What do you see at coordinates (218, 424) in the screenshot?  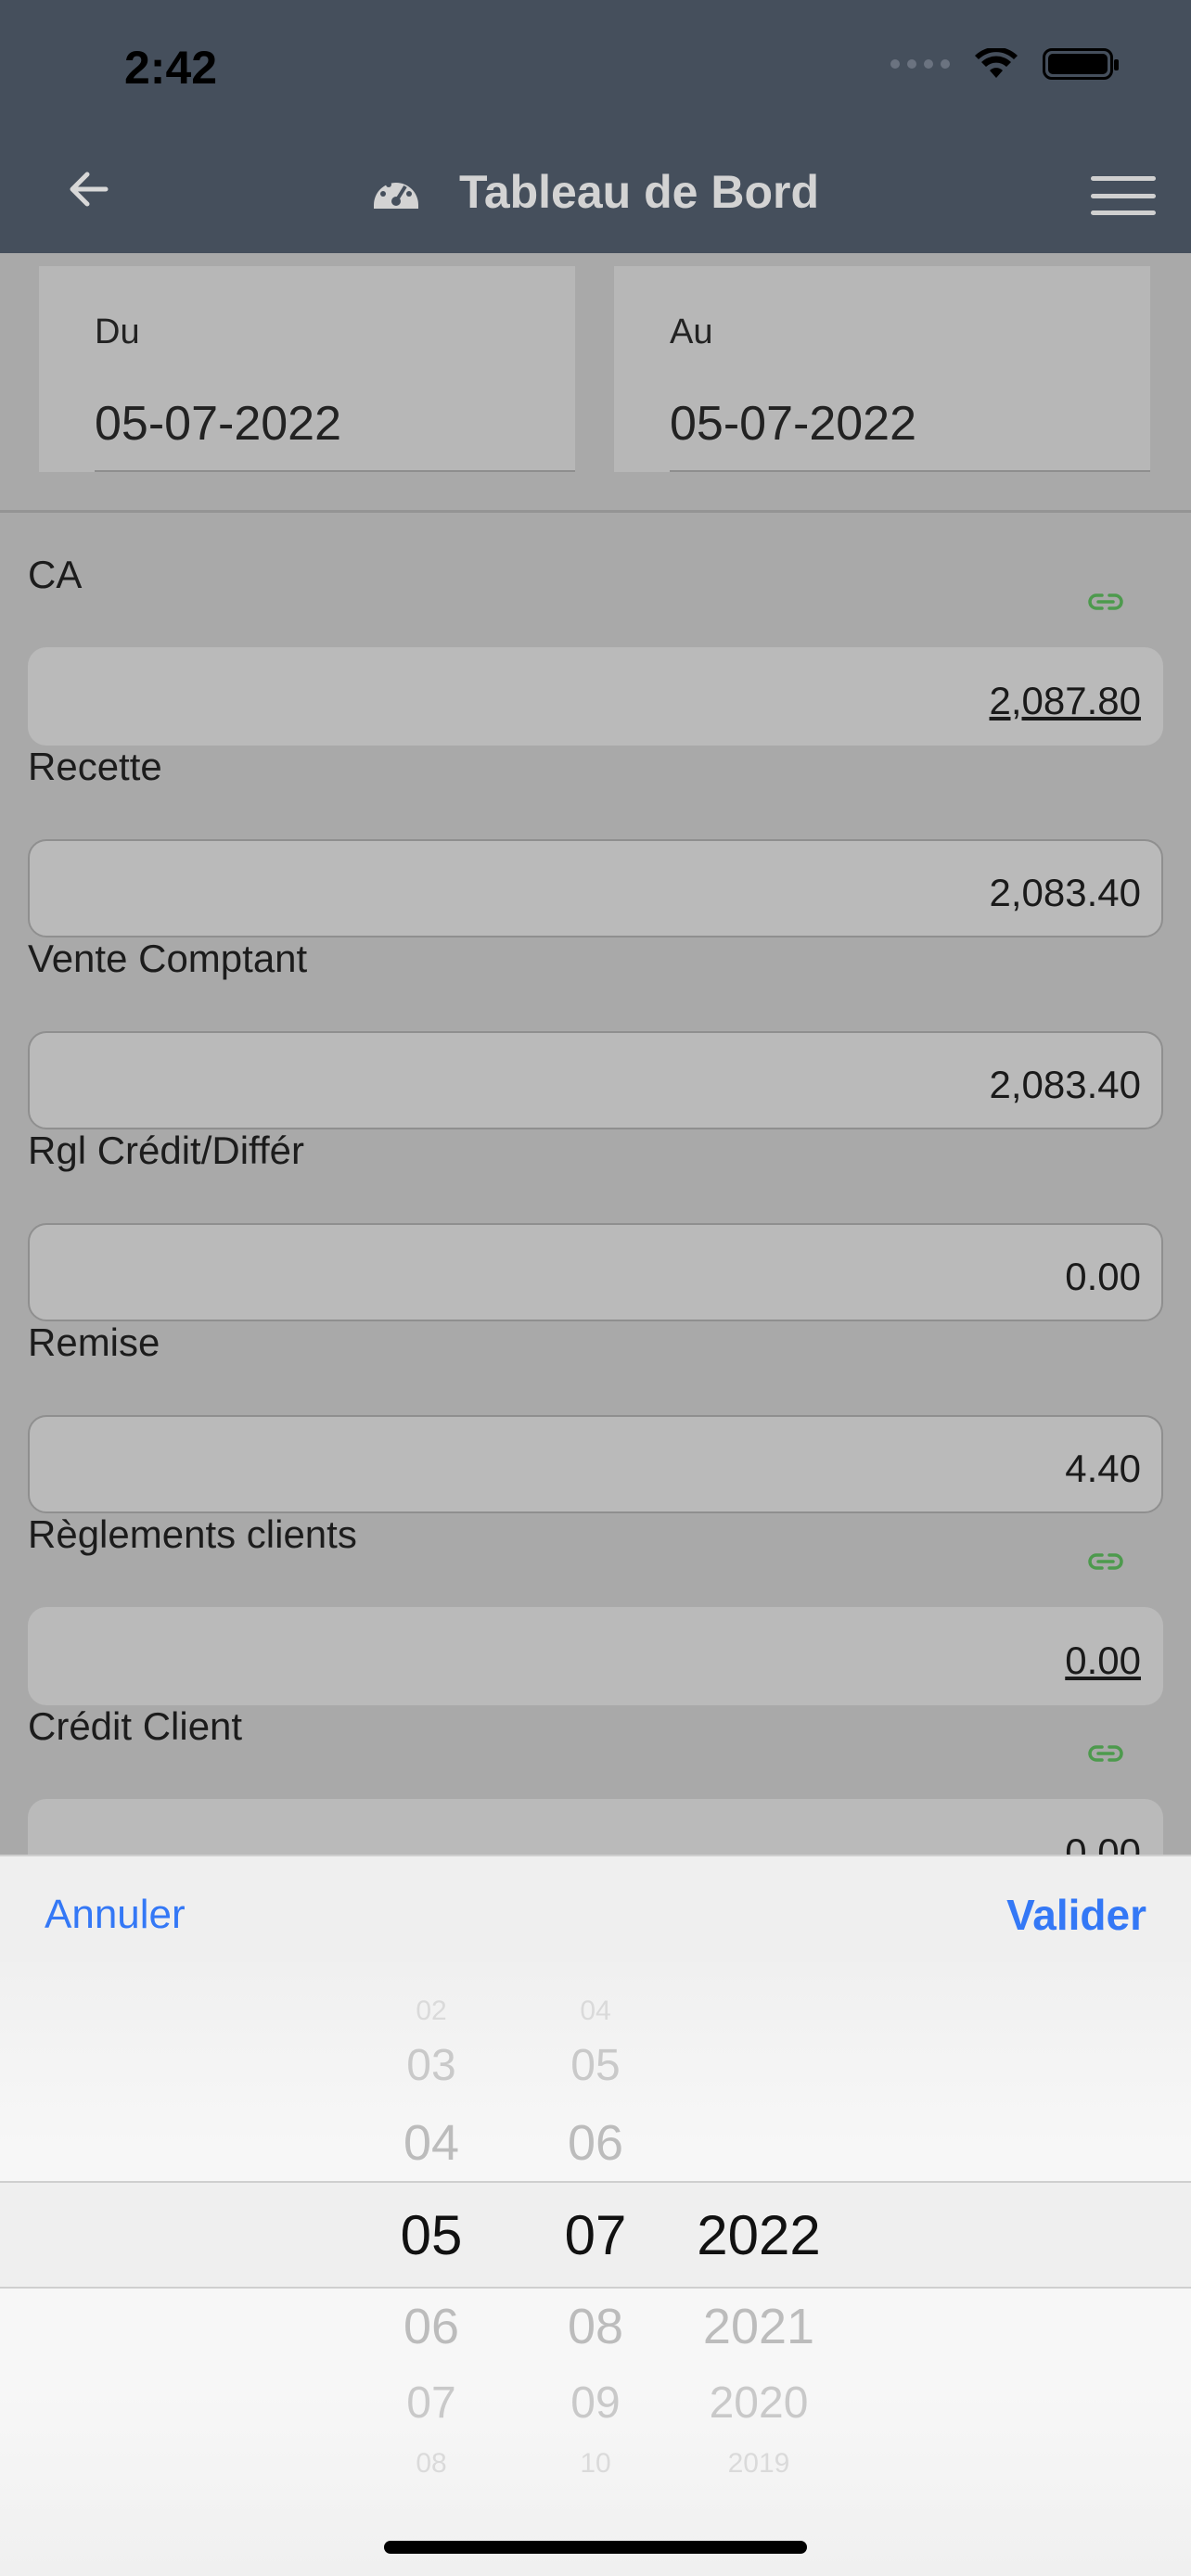 I see `date-from-value: 05-07-2022` at bounding box center [218, 424].